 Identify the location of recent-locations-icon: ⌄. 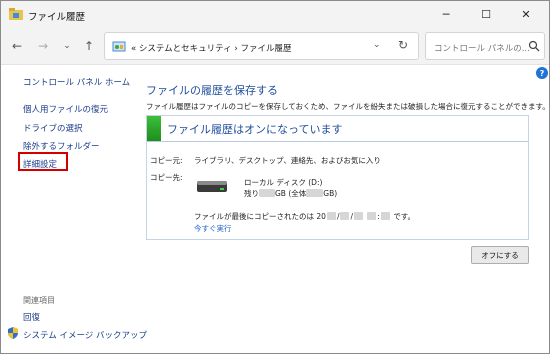
(67, 46).